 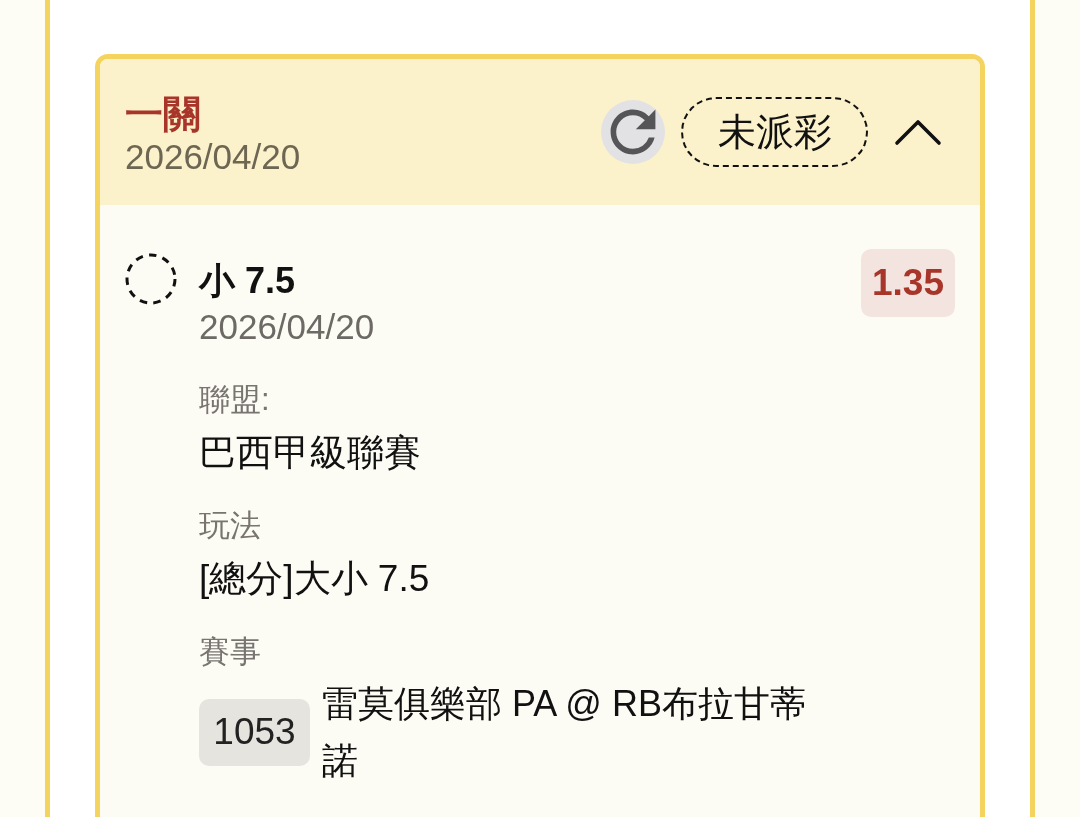 What do you see at coordinates (213, 157) in the screenshot?
I see `bet-date: 2026/04/20` at bounding box center [213, 157].